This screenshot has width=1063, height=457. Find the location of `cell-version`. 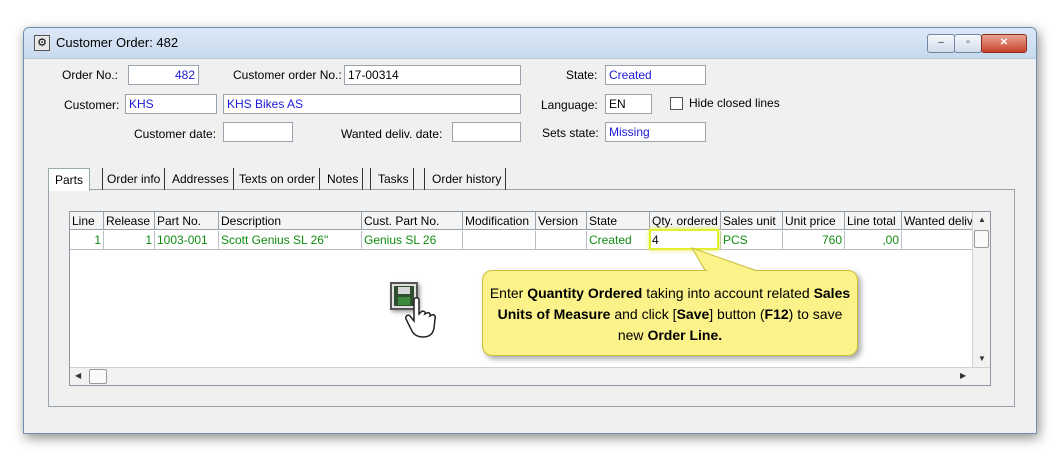

cell-version is located at coordinates (561, 240).